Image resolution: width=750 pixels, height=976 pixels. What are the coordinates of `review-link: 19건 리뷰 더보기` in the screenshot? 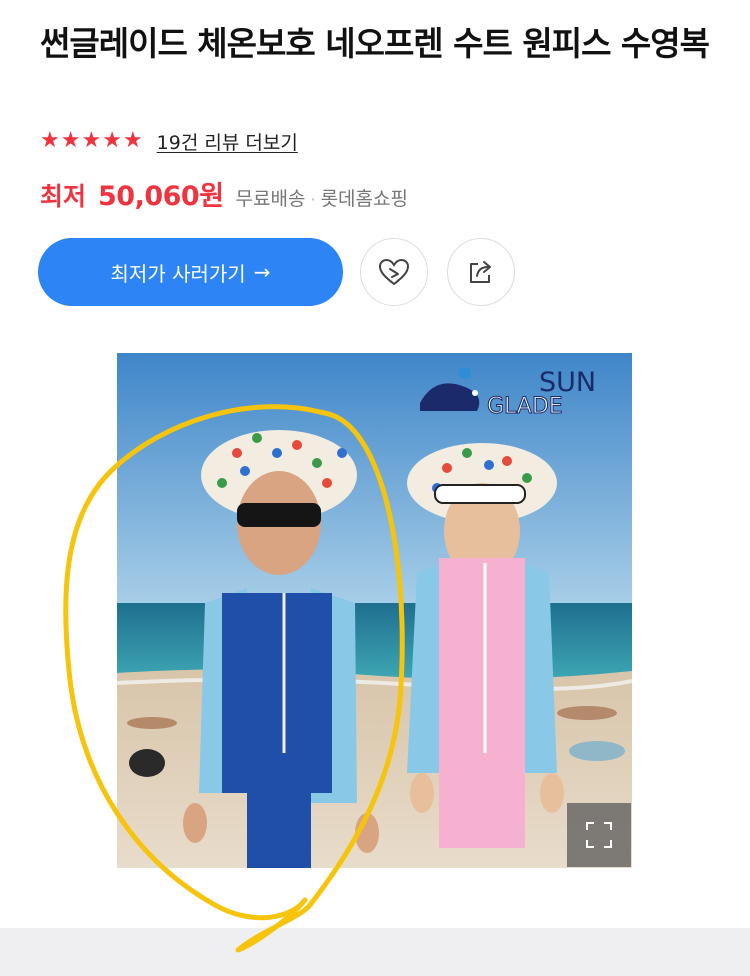 It's located at (227, 141).